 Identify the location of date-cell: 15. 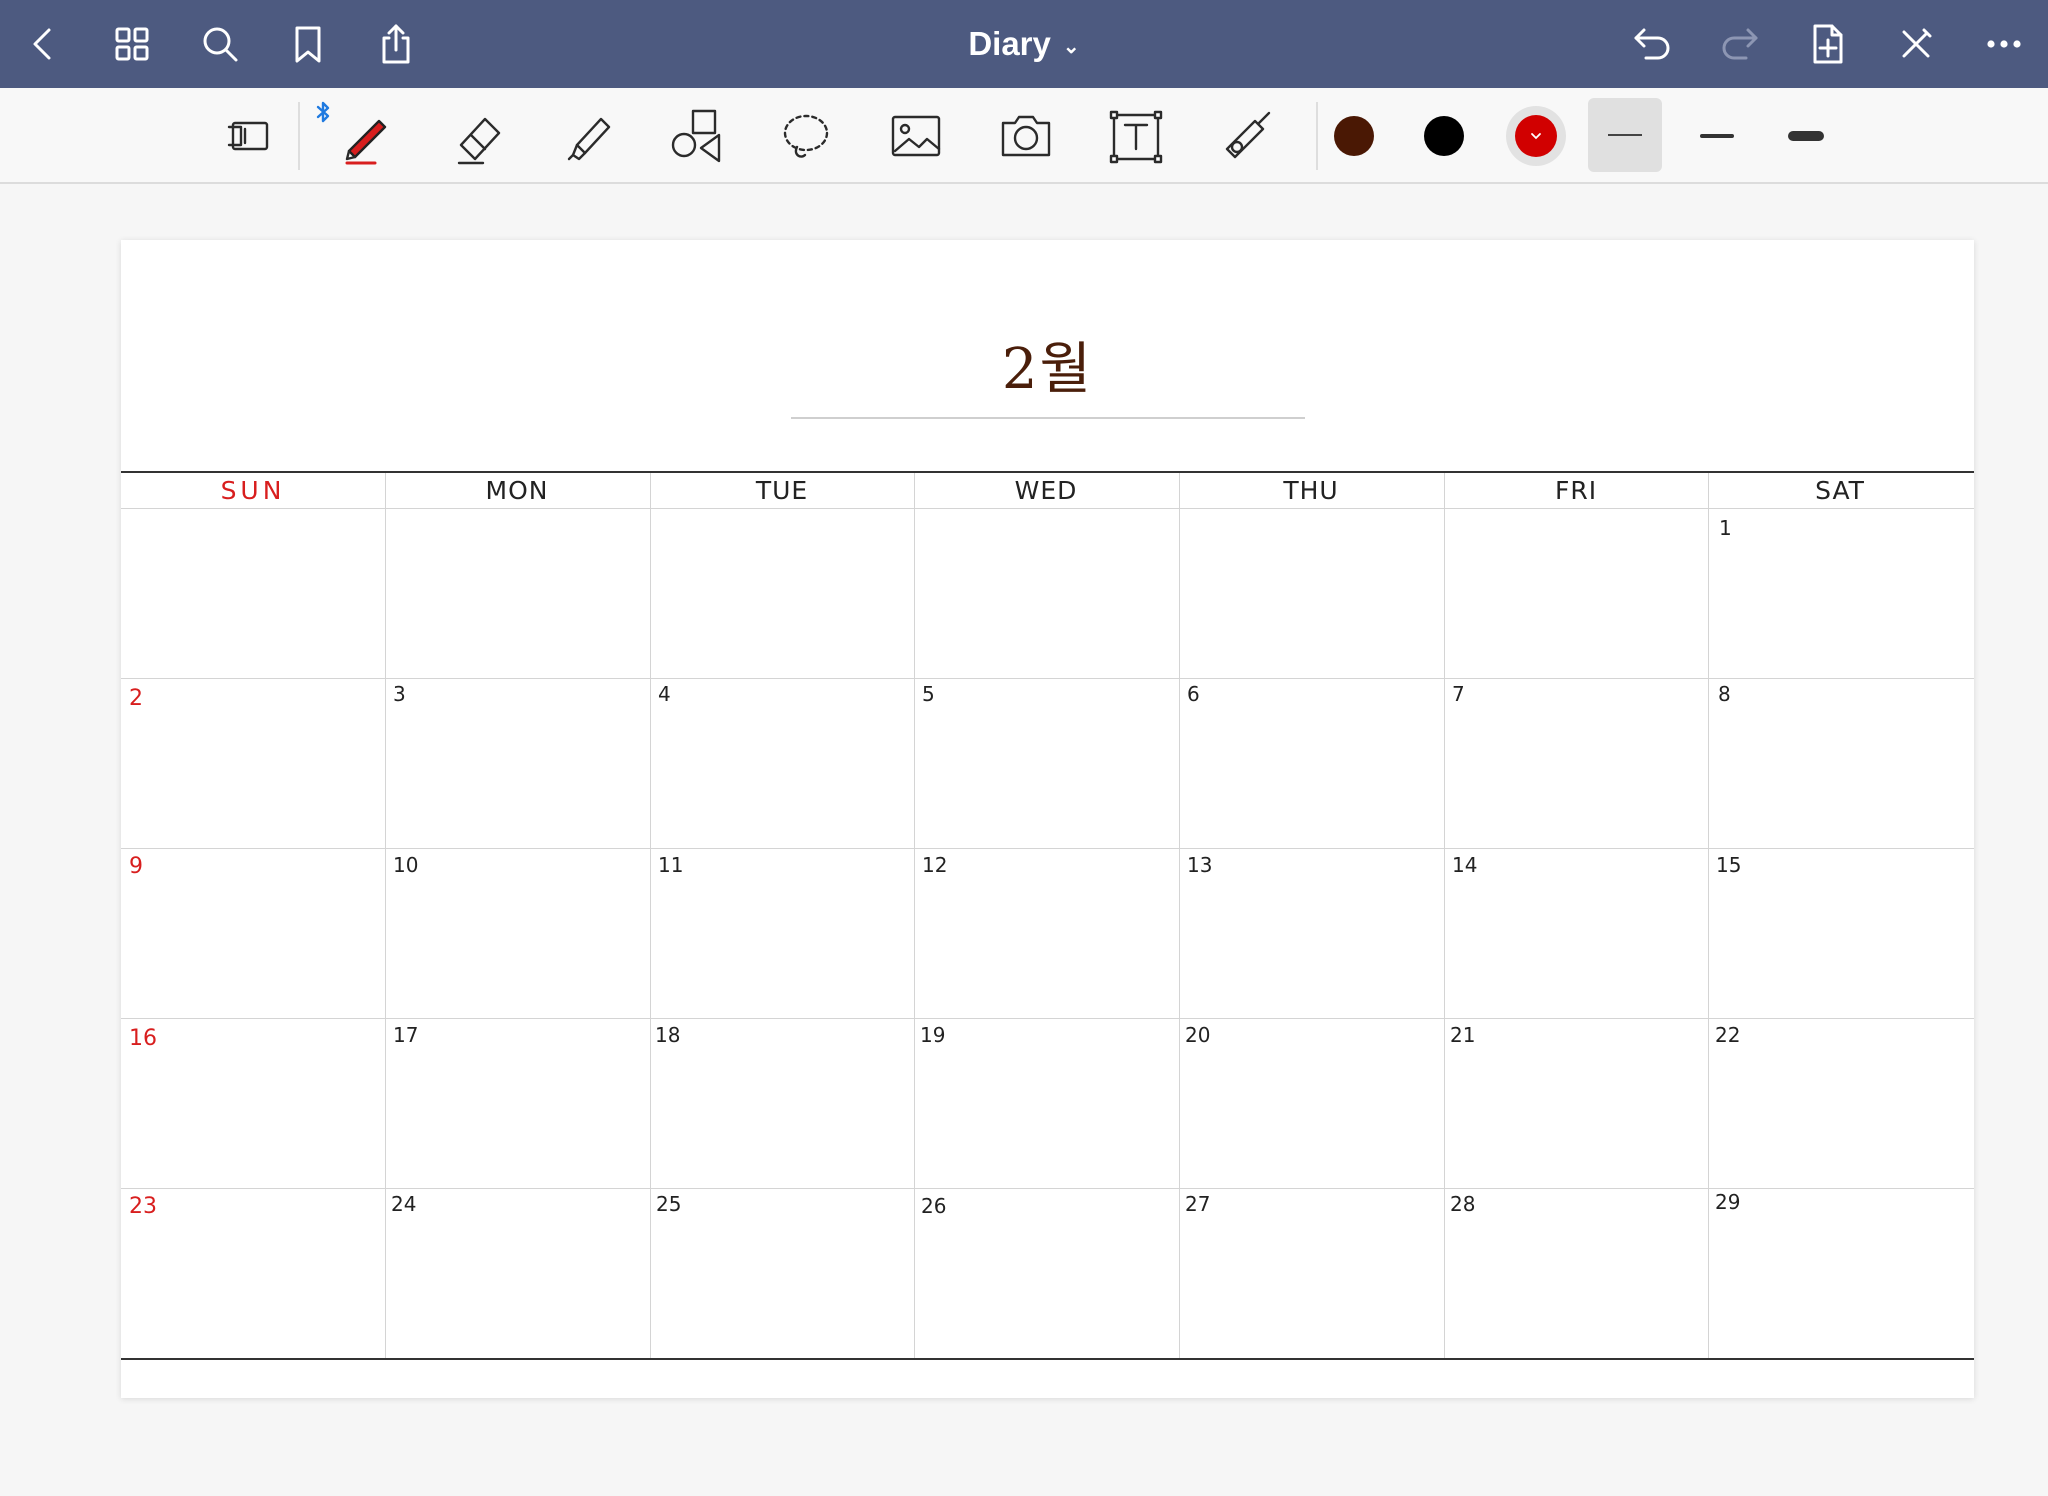
(1729, 865).